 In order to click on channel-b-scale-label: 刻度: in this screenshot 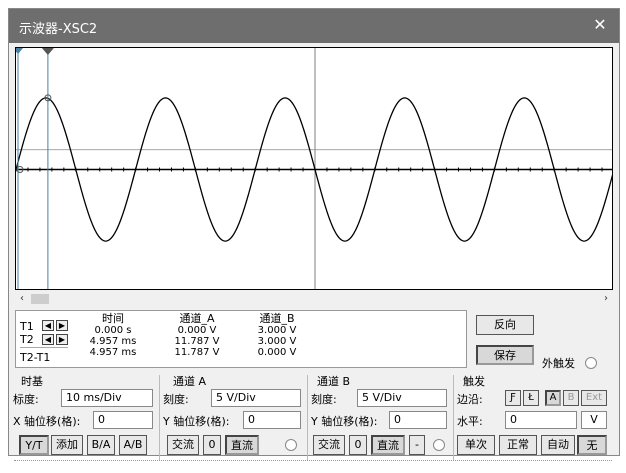, I will do `click(324, 399)`.